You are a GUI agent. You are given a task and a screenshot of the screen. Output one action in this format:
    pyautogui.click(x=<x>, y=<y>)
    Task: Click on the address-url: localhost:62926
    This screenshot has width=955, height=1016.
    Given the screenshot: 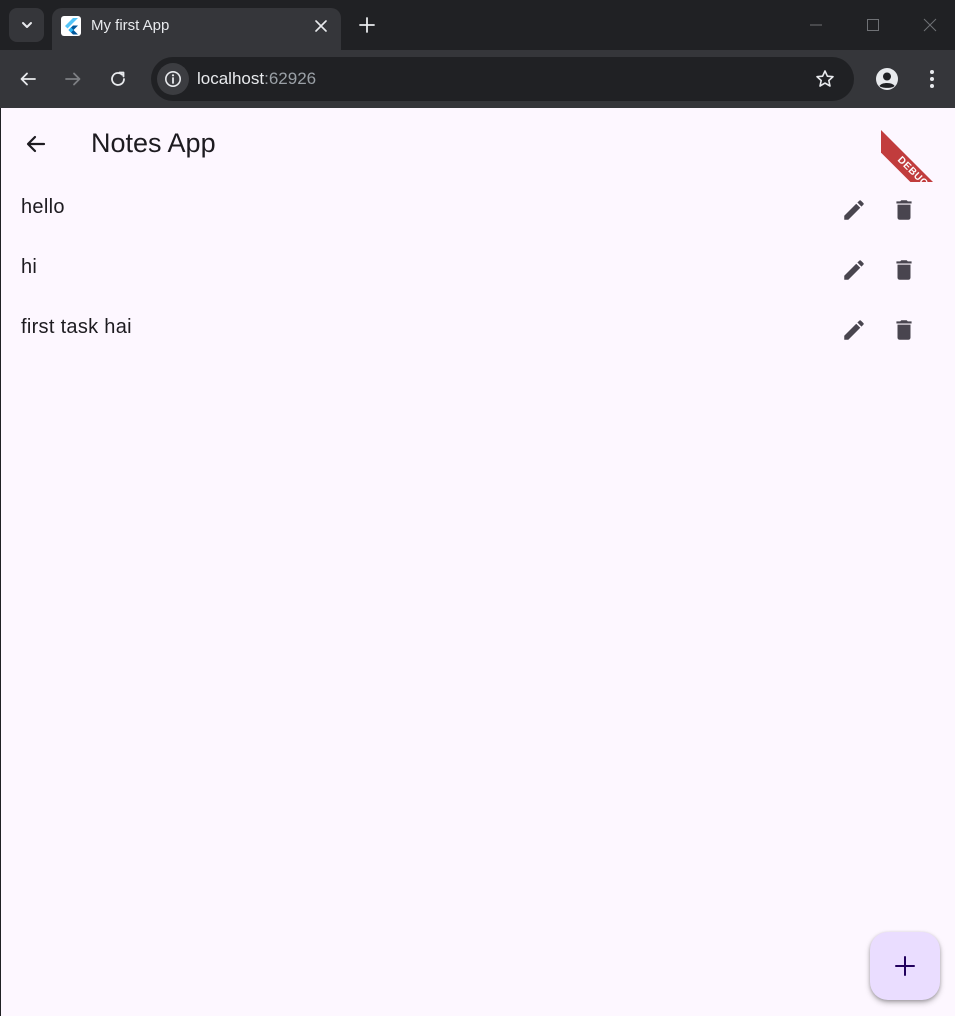 What is the action you would take?
    pyautogui.click(x=256, y=79)
    